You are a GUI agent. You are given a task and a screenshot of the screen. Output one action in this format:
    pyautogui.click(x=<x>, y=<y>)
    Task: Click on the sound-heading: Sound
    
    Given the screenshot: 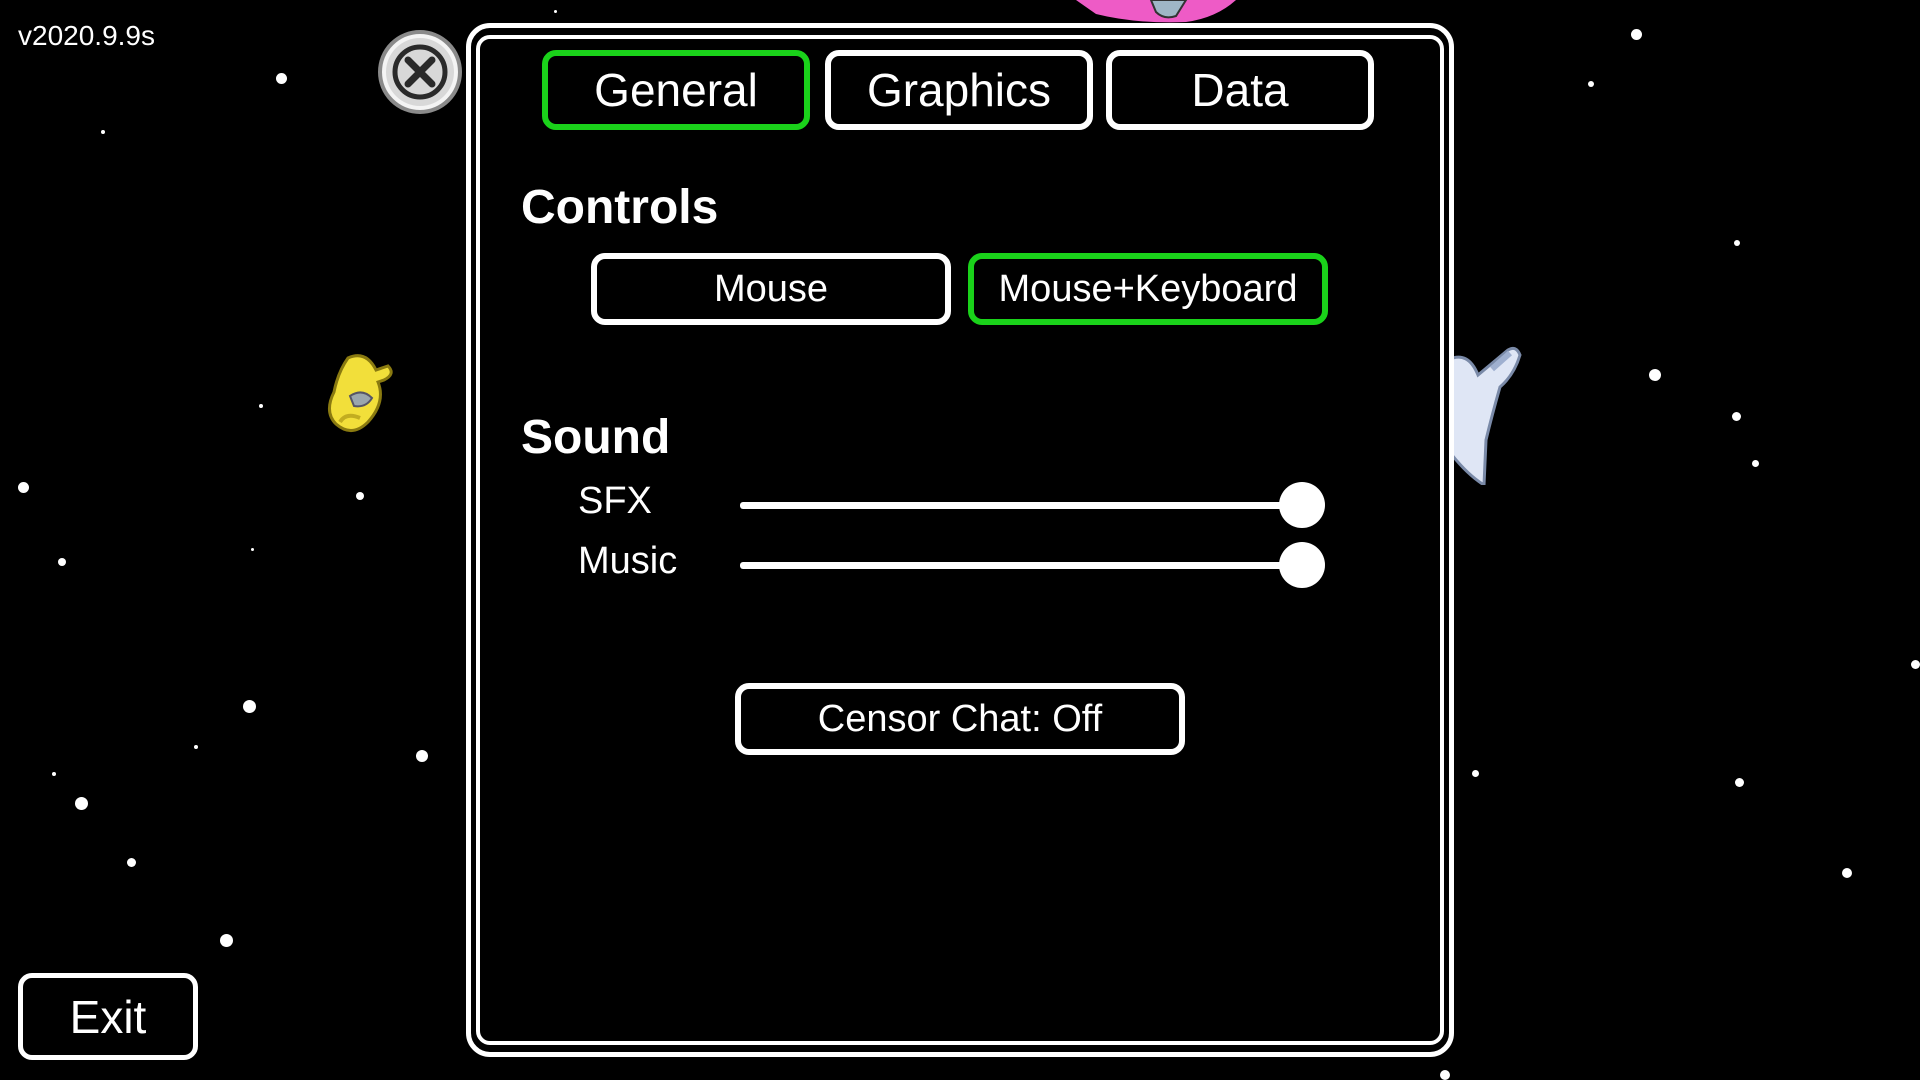 What is the action you would take?
    pyautogui.click(x=596, y=437)
    